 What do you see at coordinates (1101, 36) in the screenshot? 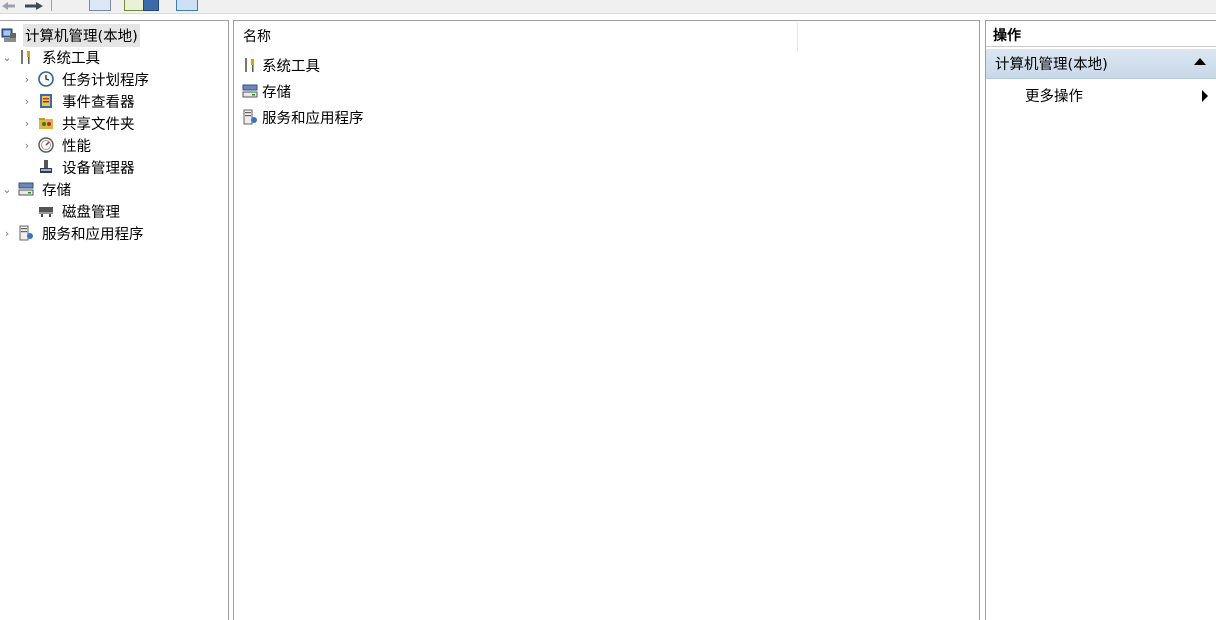
I see `action-pane-title: 操作` at bounding box center [1101, 36].